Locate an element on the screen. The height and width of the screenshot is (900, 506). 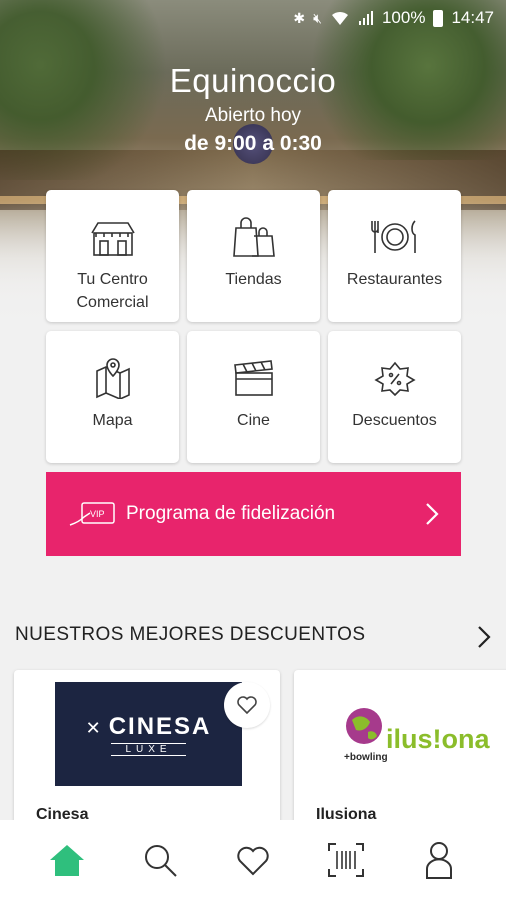
tile-label: Cine is located at coordinates (253, 420).